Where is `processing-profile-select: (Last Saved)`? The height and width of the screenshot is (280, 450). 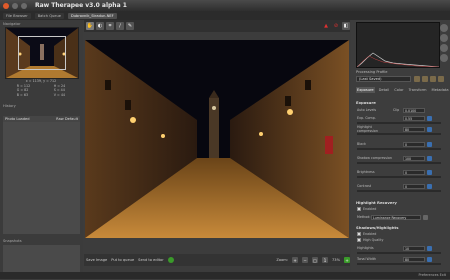
processing-profile-select: (Last Saved) is located at coordinates (383, 79).